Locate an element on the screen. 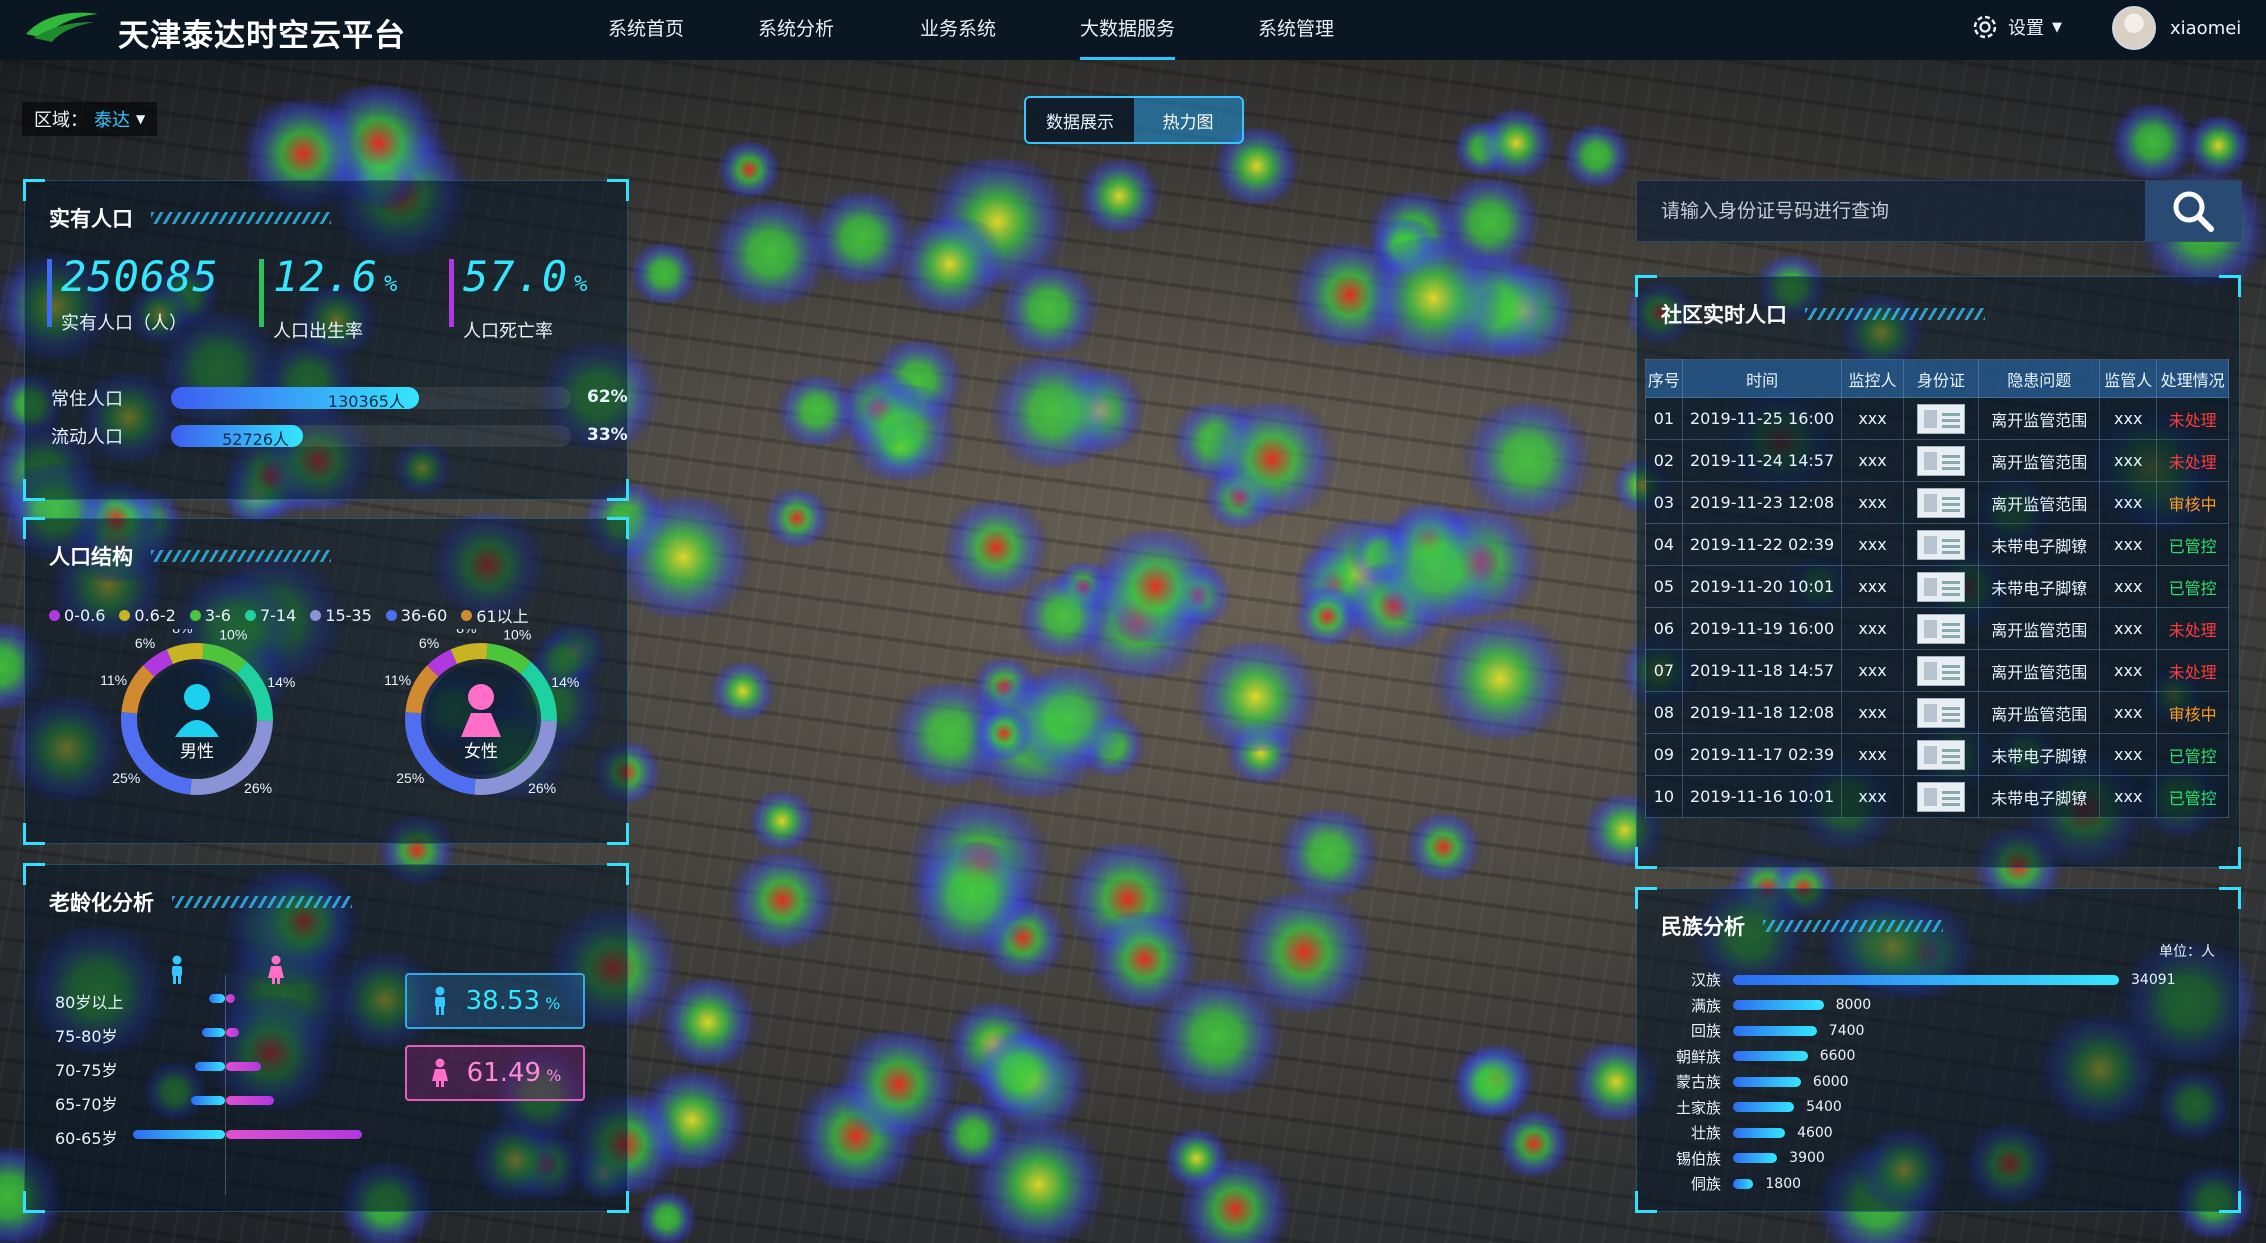  floating-row: 流动人口 52726人 33% is located at coordinates (351, 436).